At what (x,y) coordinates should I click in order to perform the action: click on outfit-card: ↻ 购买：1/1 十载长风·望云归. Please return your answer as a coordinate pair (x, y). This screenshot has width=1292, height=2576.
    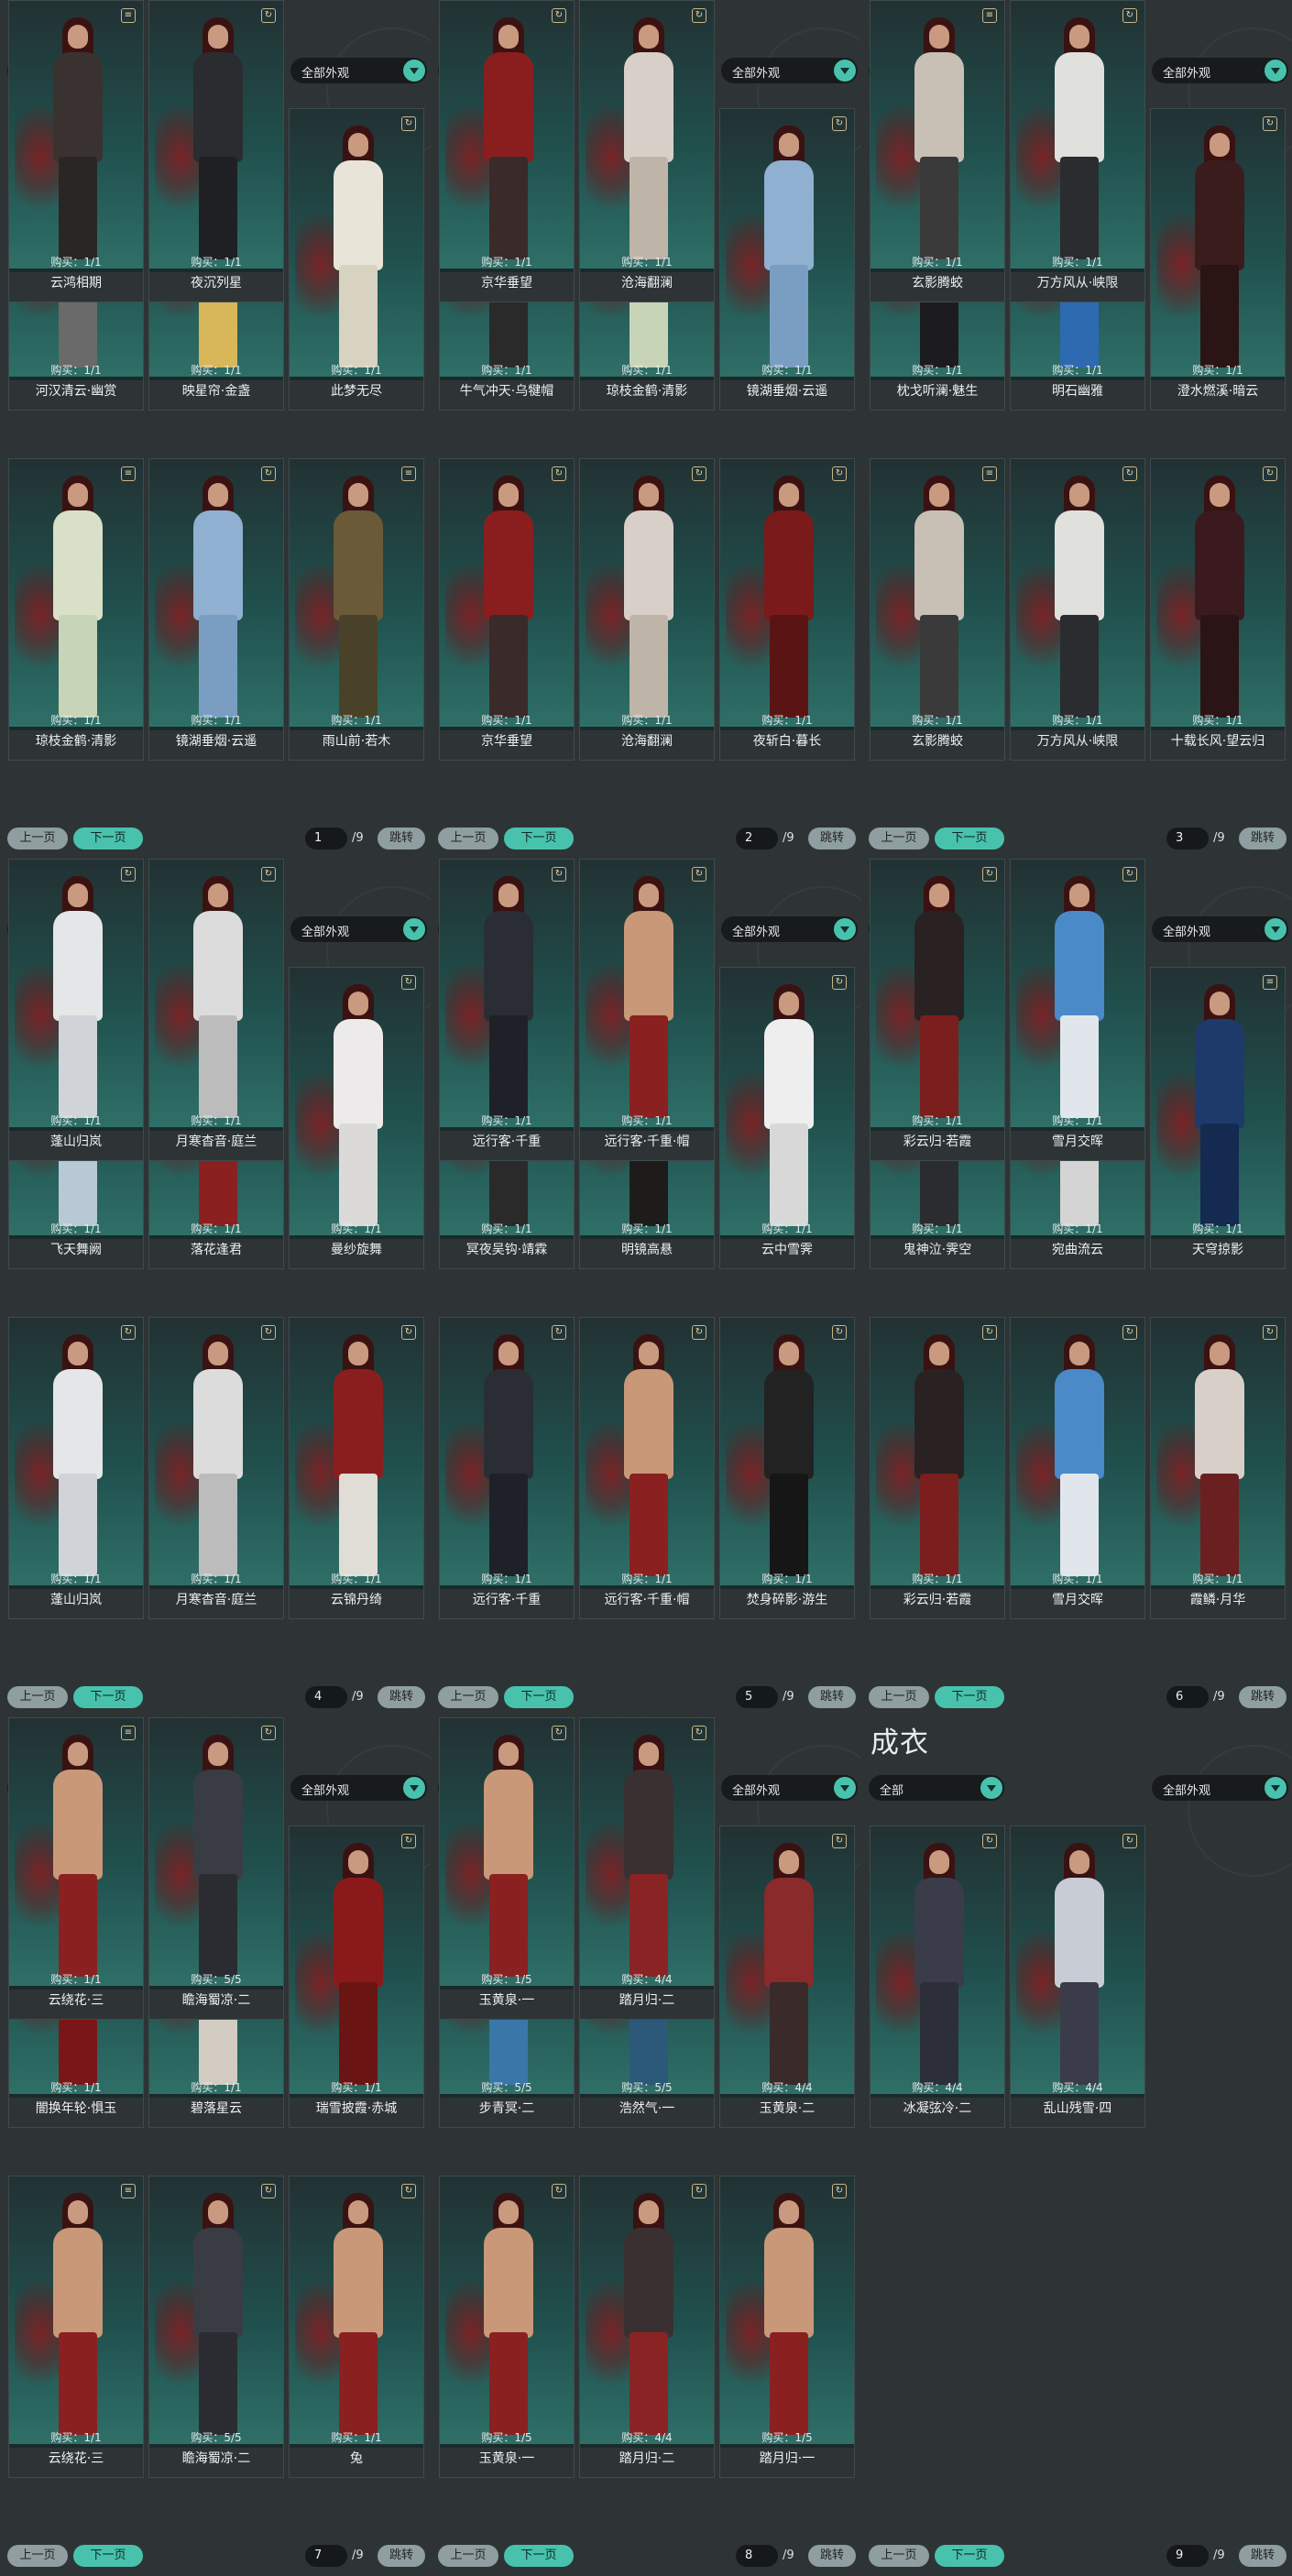
    Looking at the image, I should click on (1218, 609).